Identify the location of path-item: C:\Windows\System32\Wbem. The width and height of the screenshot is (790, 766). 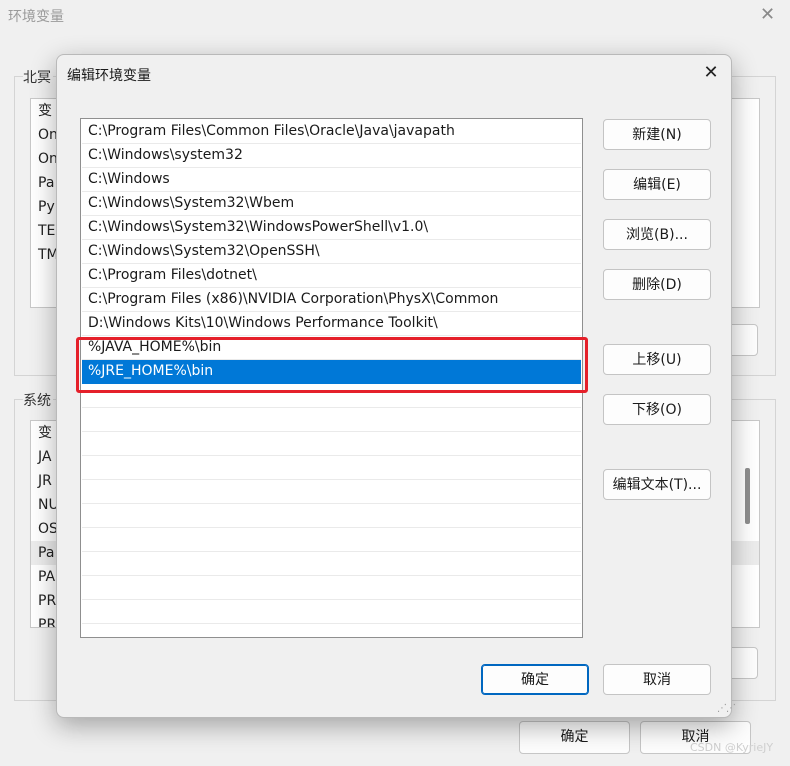
(331, 204).